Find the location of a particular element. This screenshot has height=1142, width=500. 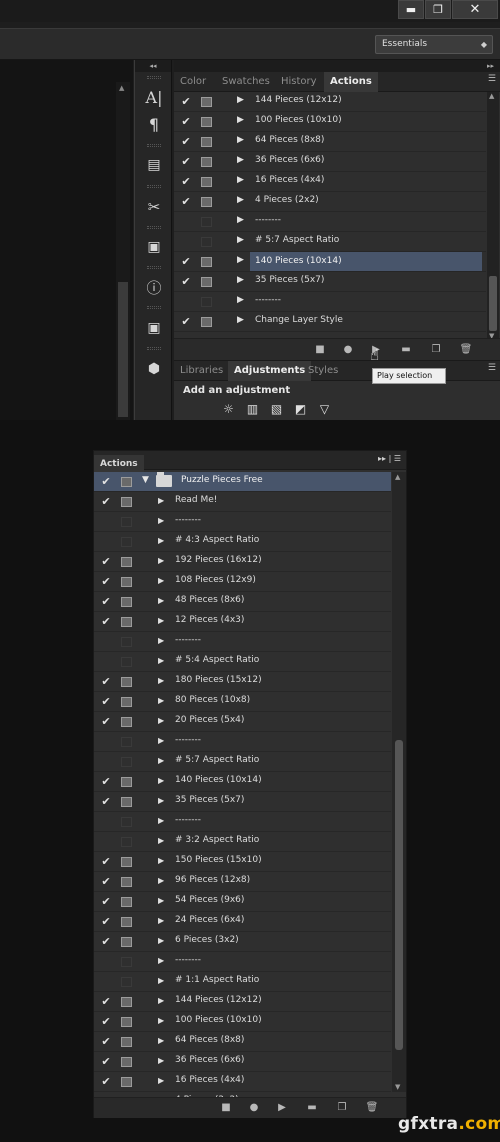

canvas-scrollbar: ▲ is located at coordinates (123, 251).